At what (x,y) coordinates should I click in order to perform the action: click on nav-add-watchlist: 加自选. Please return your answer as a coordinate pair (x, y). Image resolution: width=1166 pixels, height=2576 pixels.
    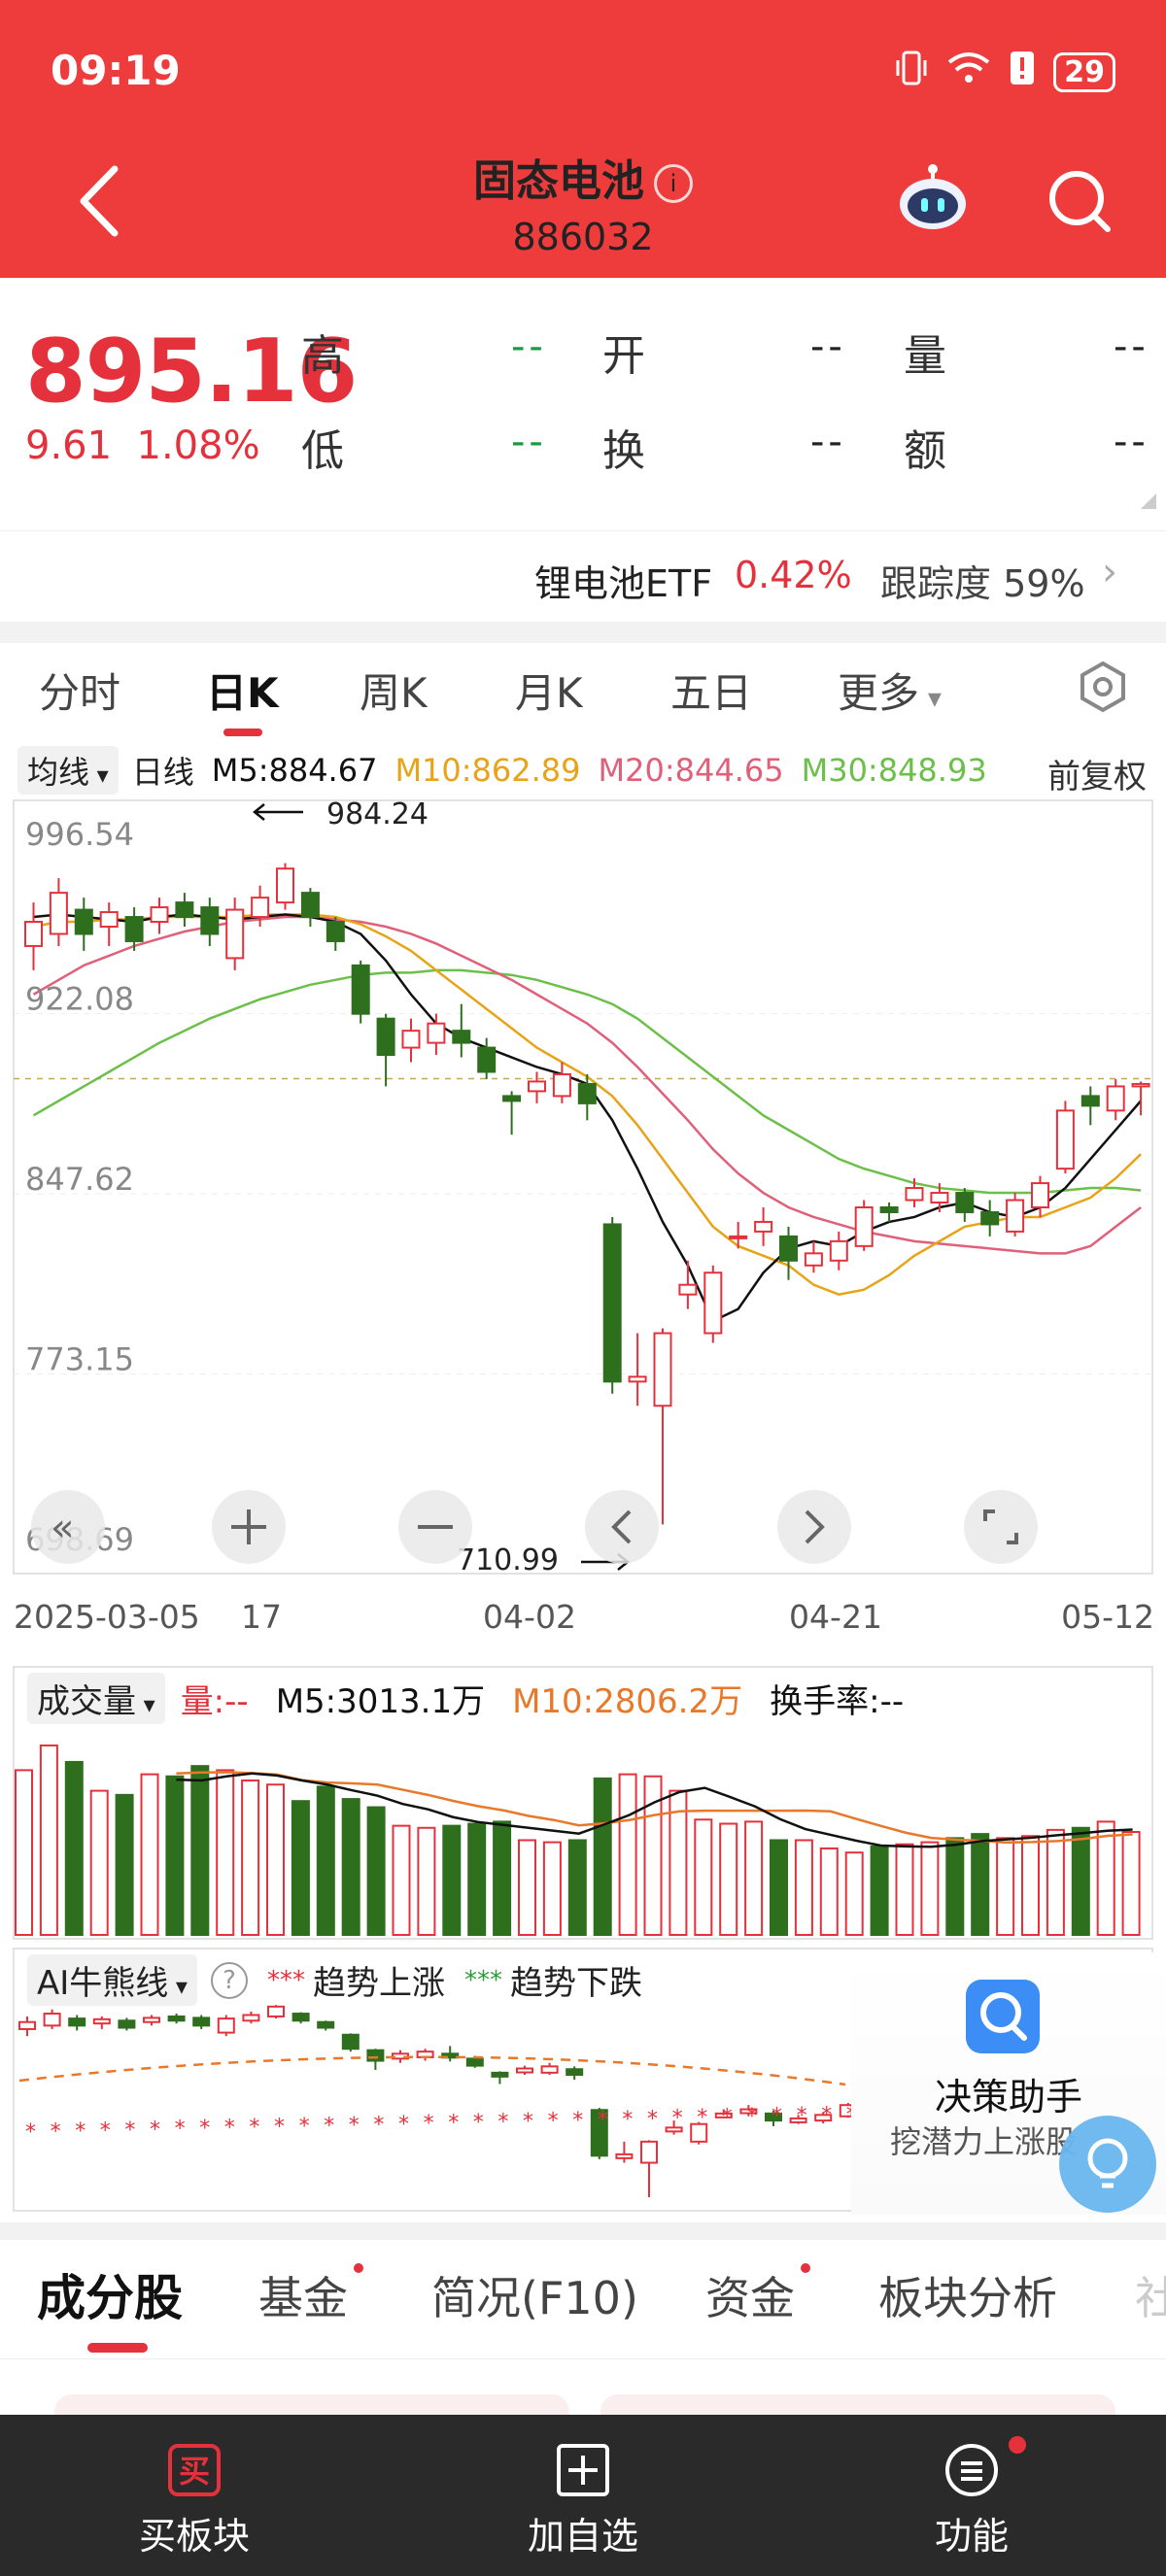
    Looking at the image, I should click on (583, 2500).